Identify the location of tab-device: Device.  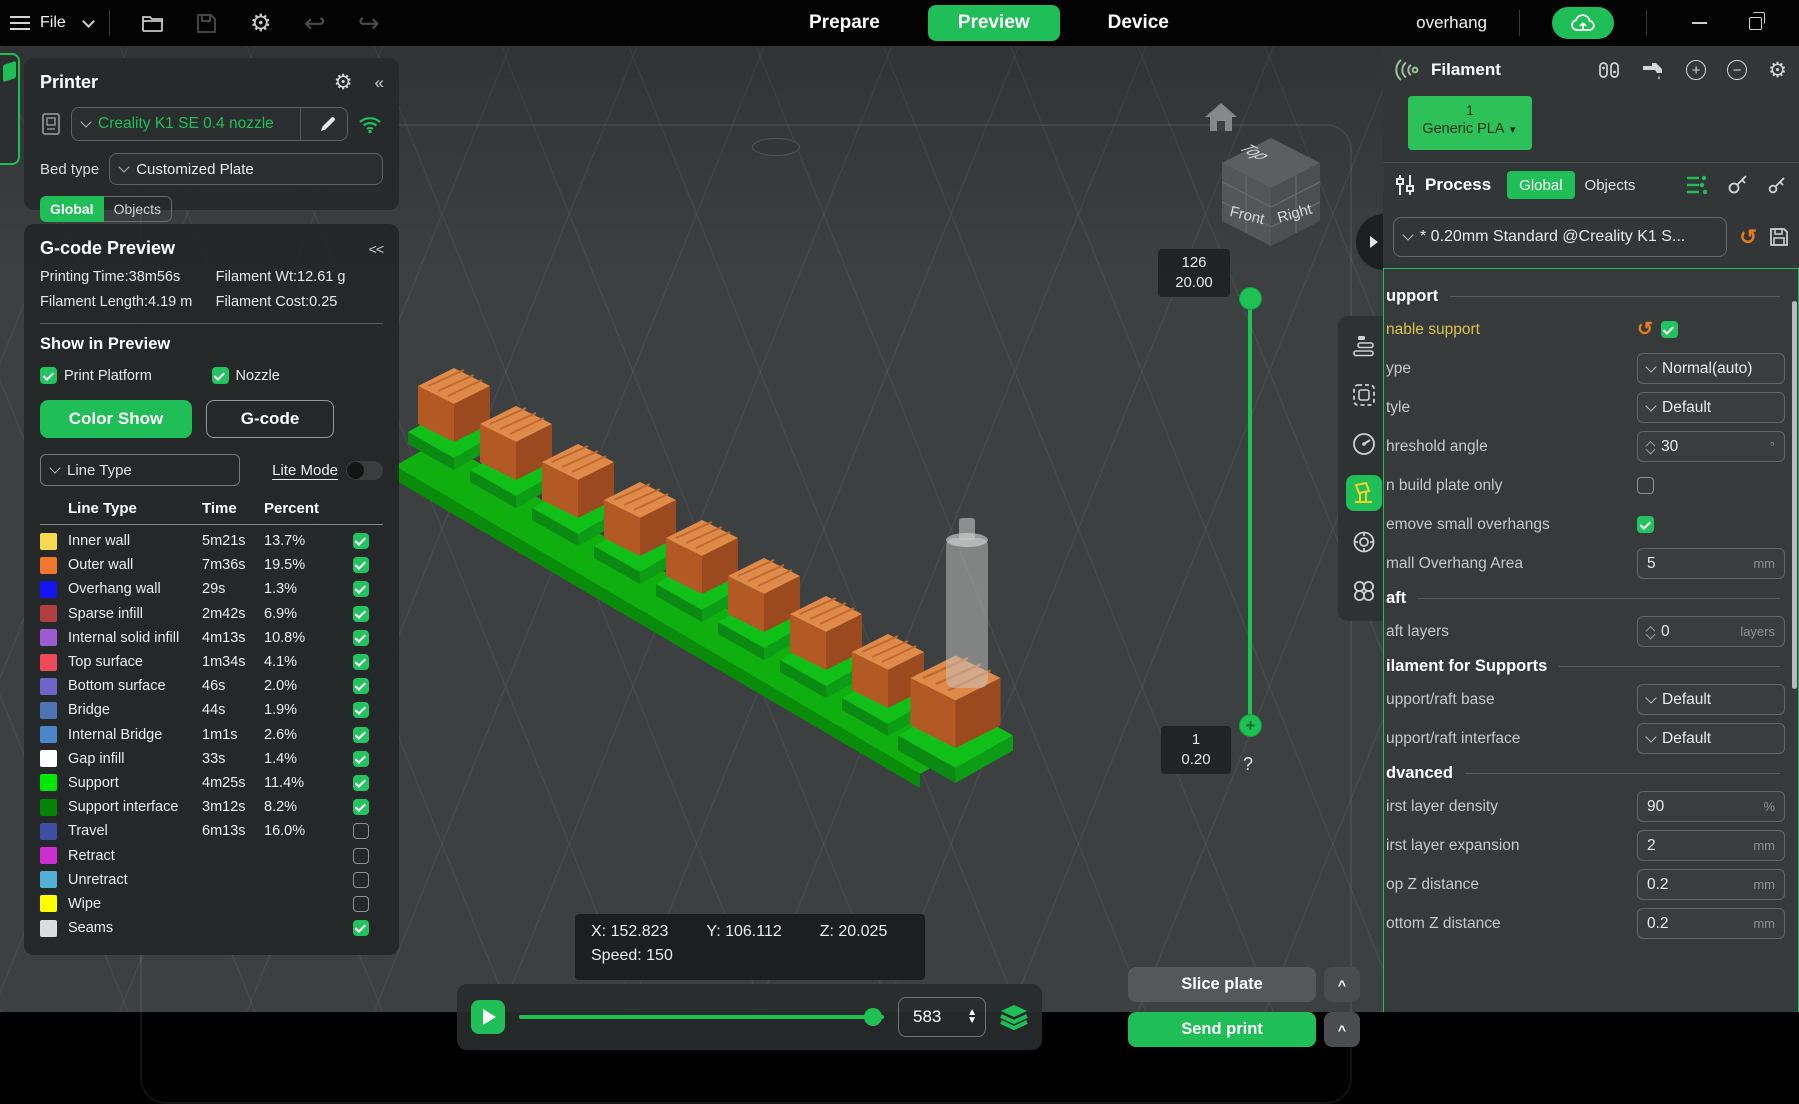
(1138, 23).